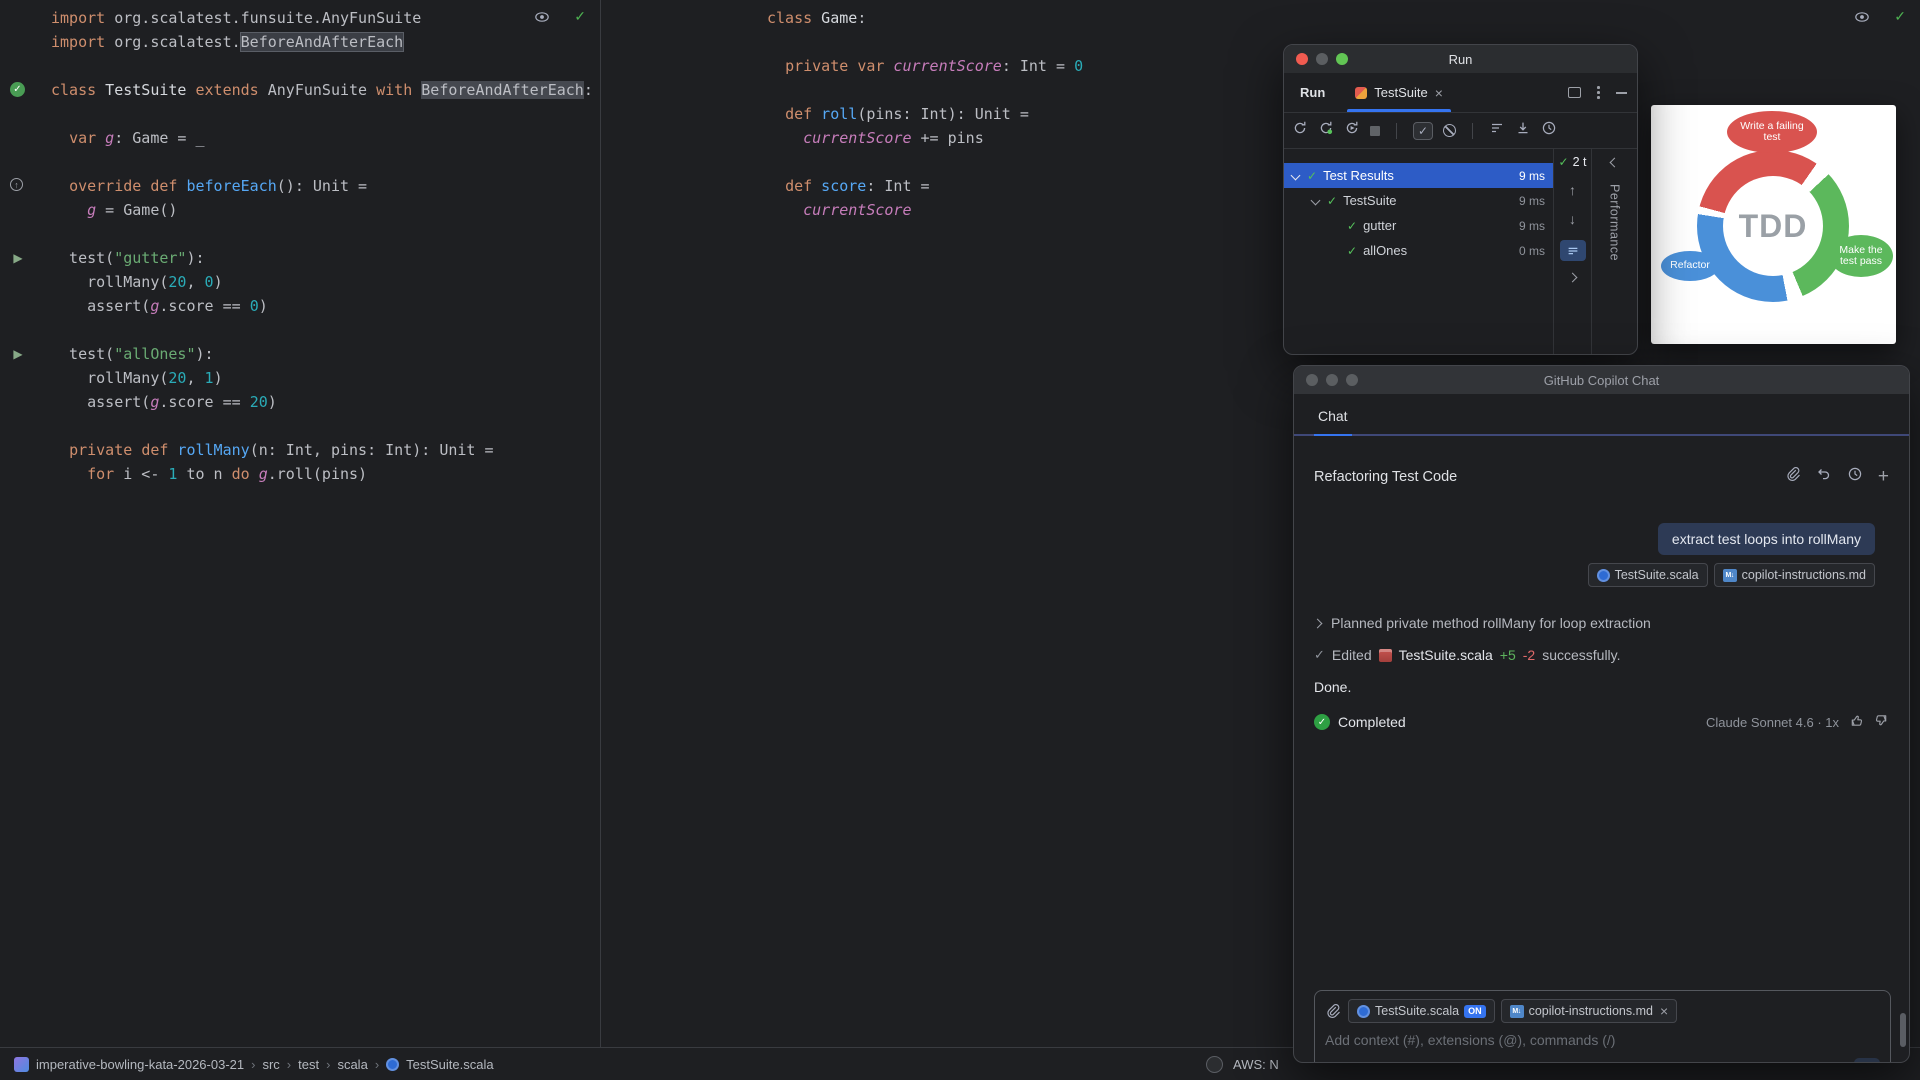 Image resolution: width=1920 pixels, height=1080 pixels. Describe the element at coordinates (1572, 190) in the screenshot. I see `previous-failed-test-icon: ↑` at that location.